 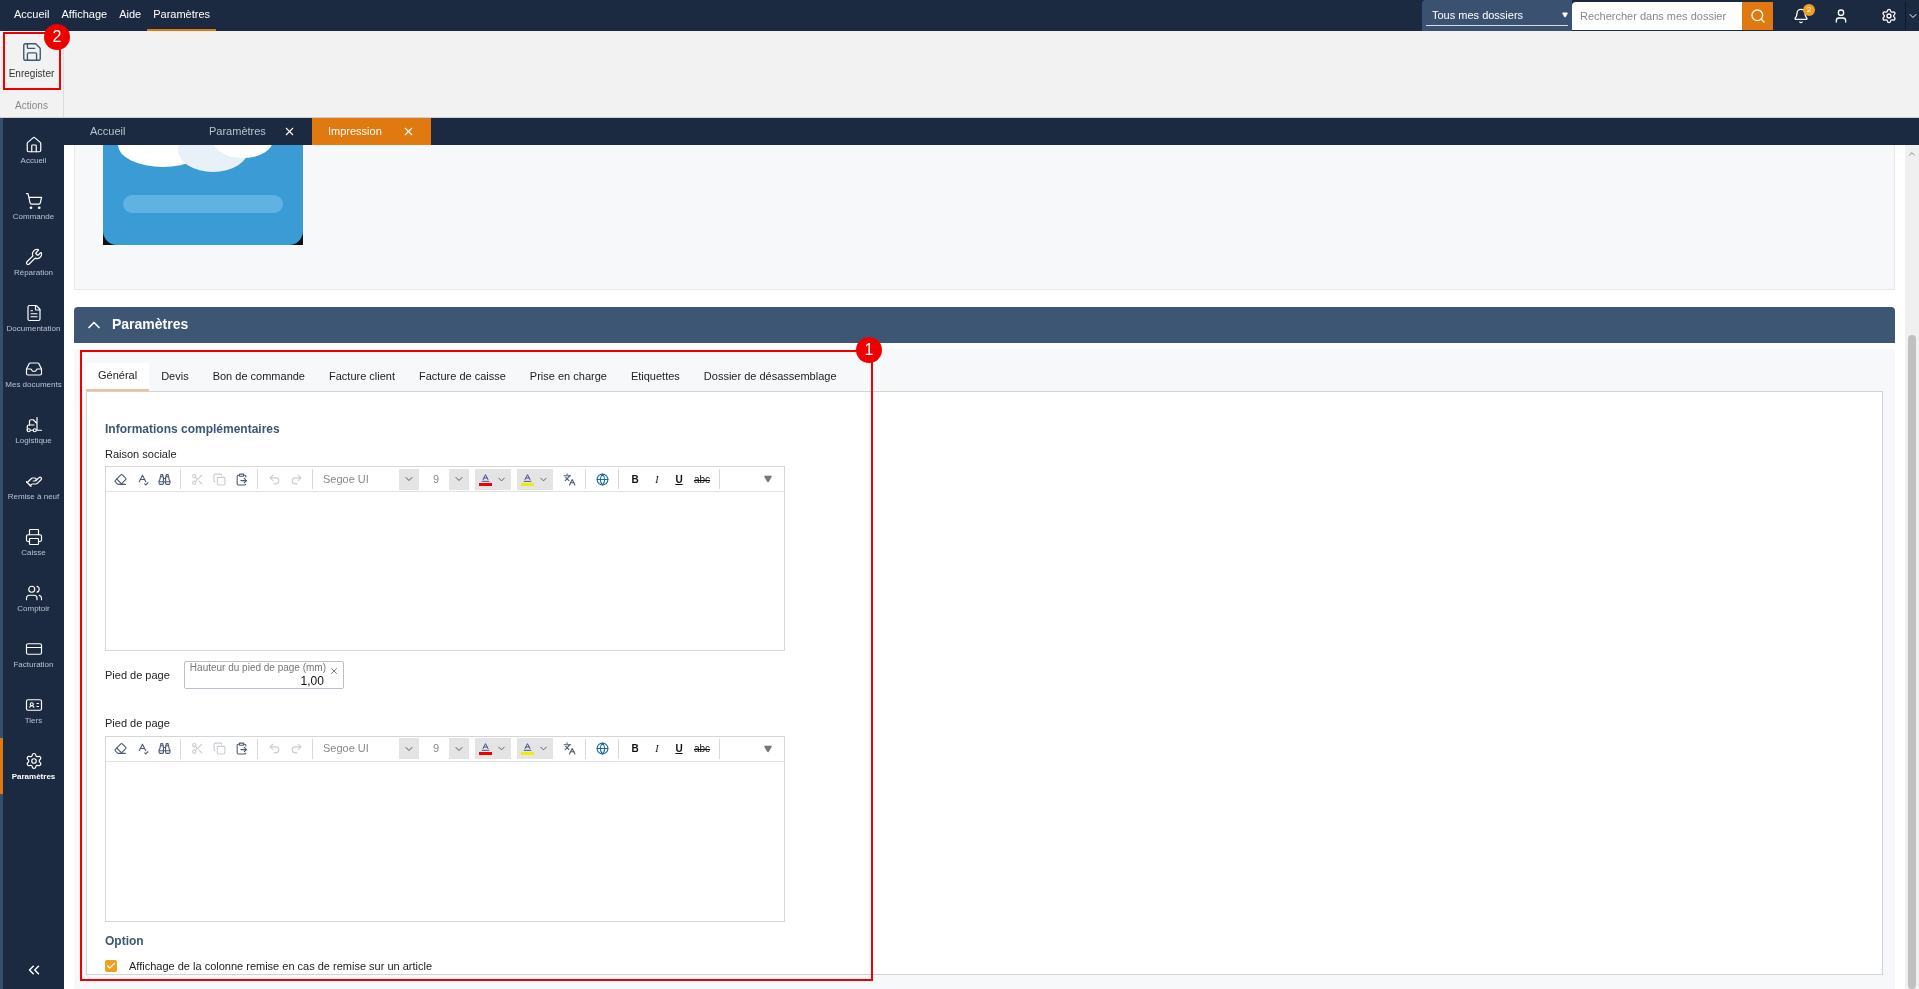 I want to click on notification-icon, so click(x=1801, y=15).